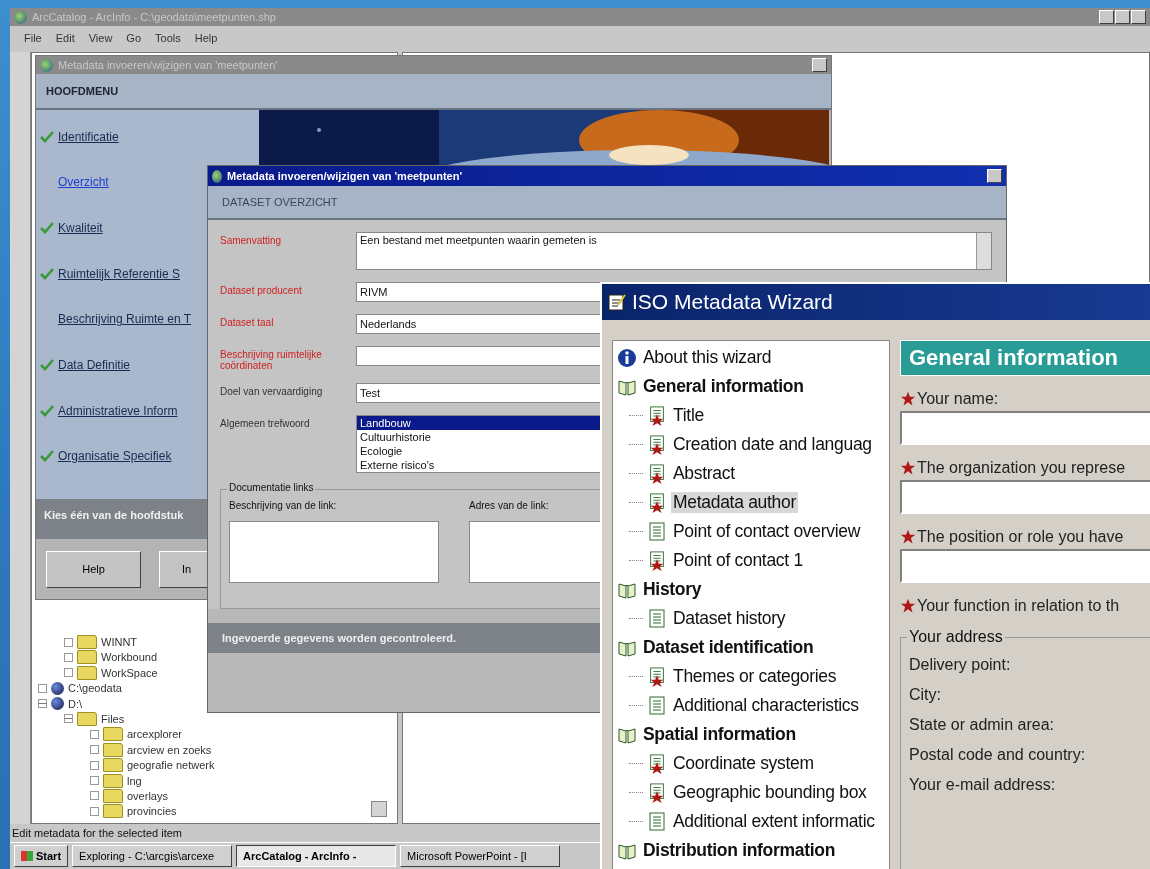 The width and height of the screenshot is (1150, 869). What do you see at coordinates (1021, 468) in the screenshot?
I see `field-label: The organization you represe` at bounding box center [1021, 468].